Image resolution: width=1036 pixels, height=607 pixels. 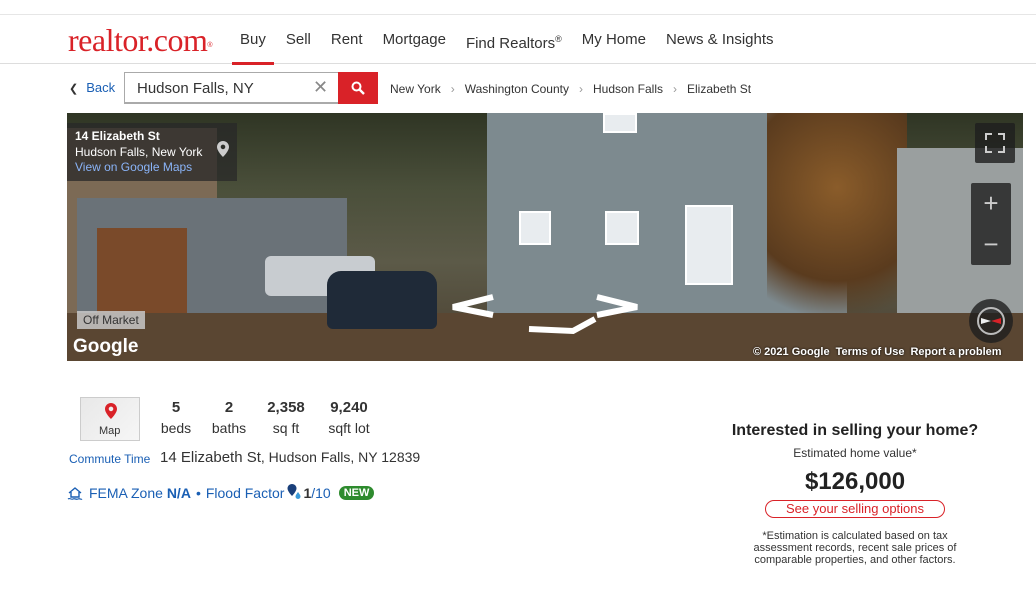 What do you see at coordinates (101, 87) in the screenshot?
I see `back-label: Back` at bounding box center [101, 87].